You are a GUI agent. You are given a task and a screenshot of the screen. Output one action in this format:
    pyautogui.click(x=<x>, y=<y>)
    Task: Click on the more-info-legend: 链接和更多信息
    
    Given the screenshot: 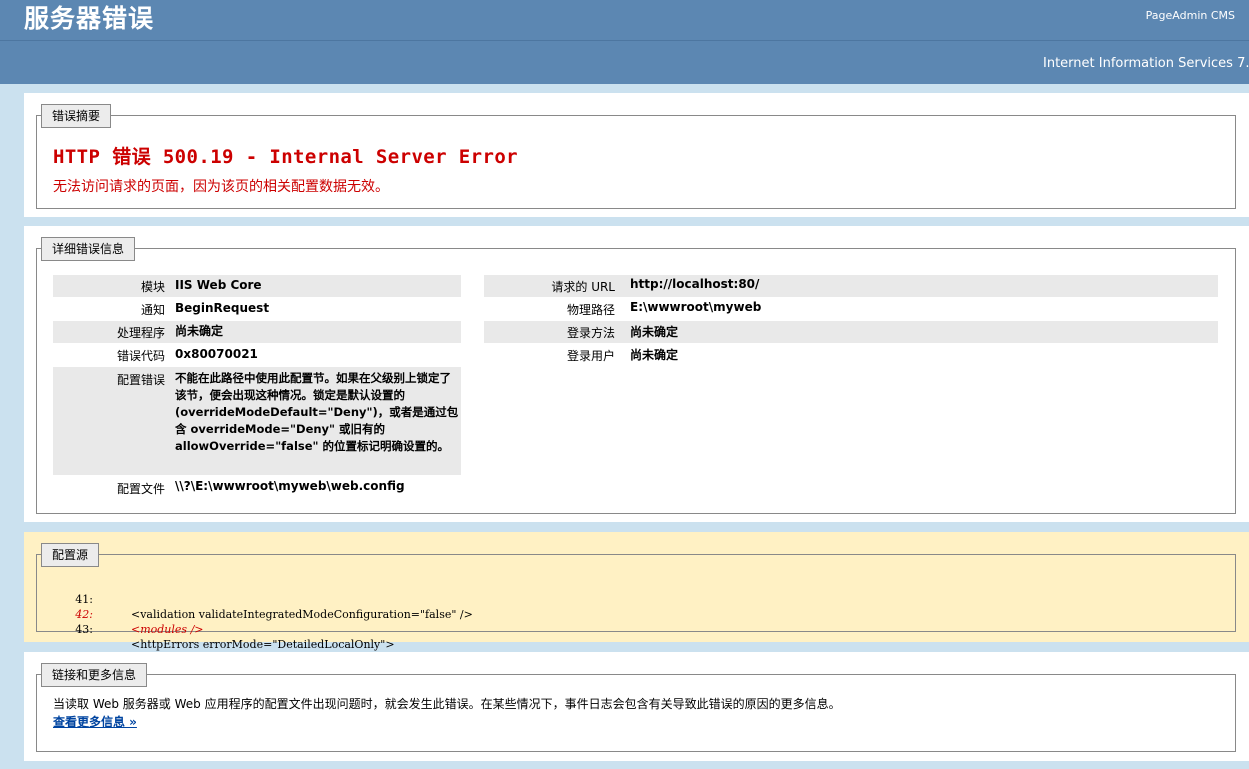 What is the action you would take?
    pyautogui.click(x=94, y=675)
    